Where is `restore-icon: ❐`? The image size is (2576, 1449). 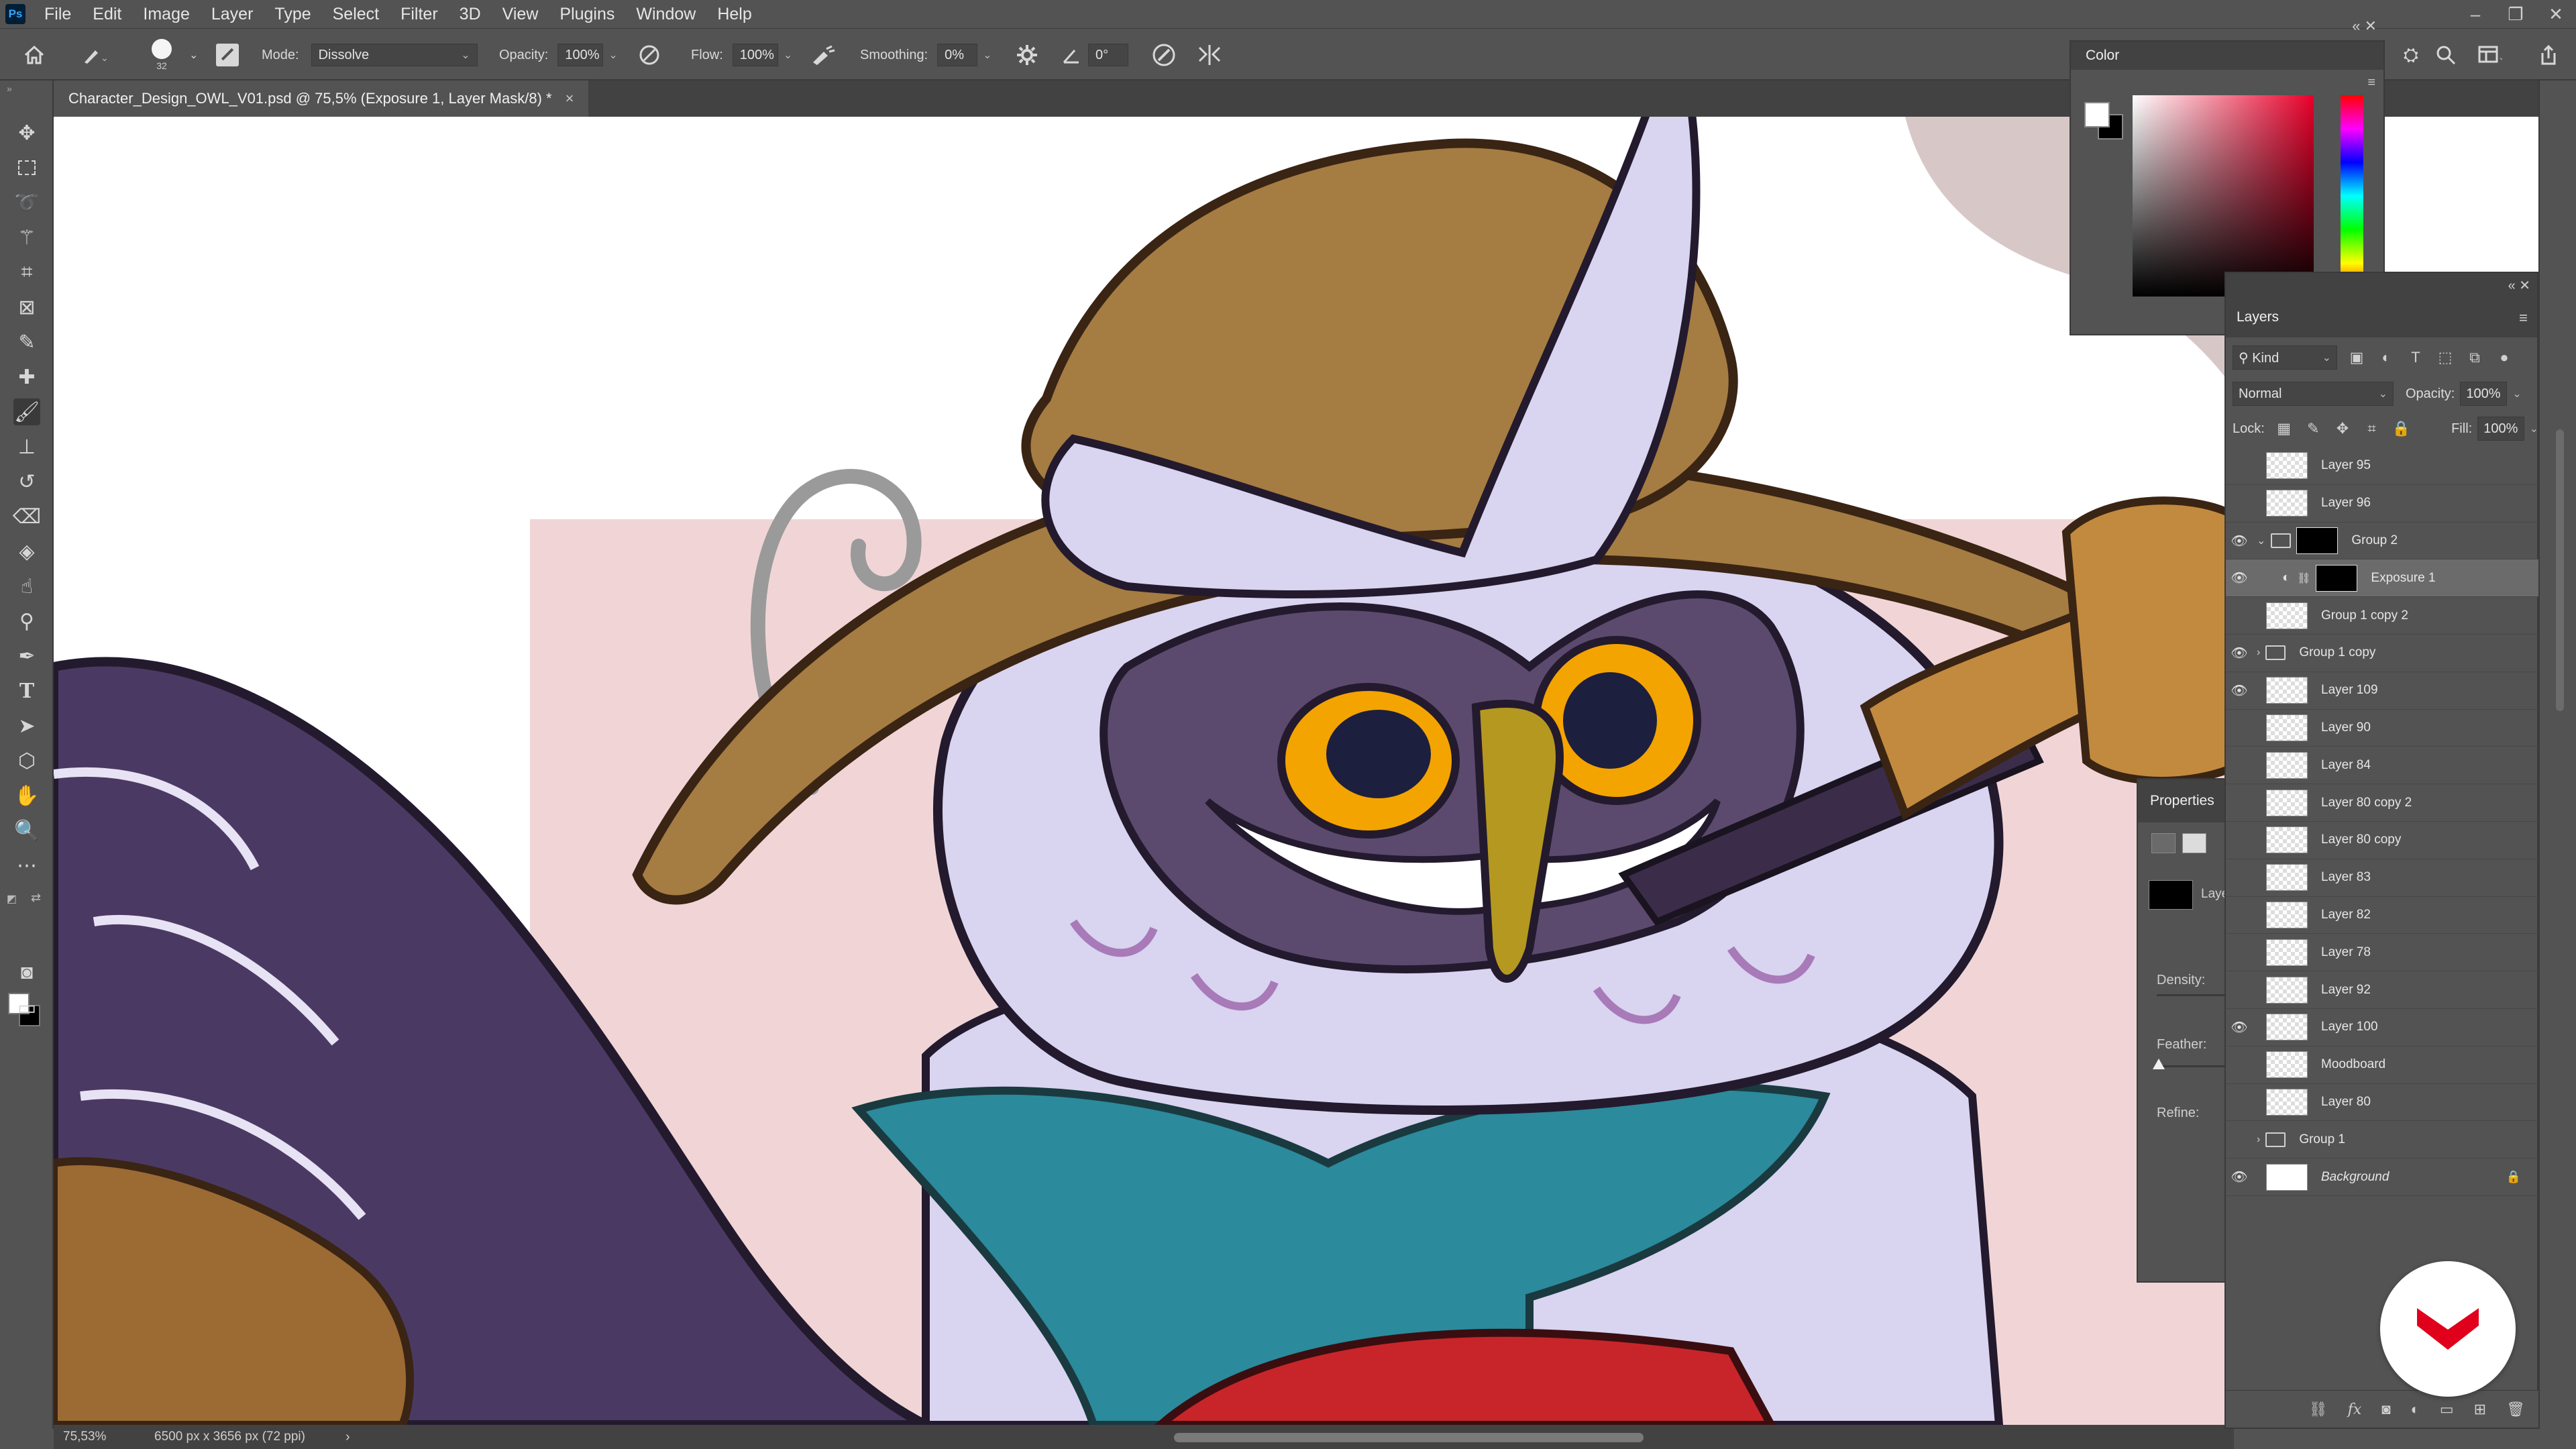 restore-icon: ❐ is located at coordinates (2516, 14).